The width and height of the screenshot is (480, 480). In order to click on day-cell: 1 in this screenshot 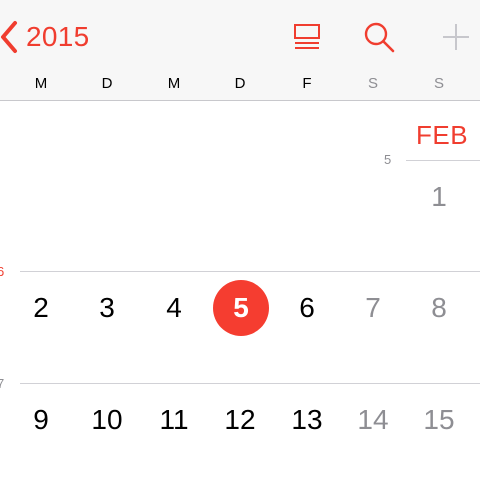, I will do `click(439, 197)`.